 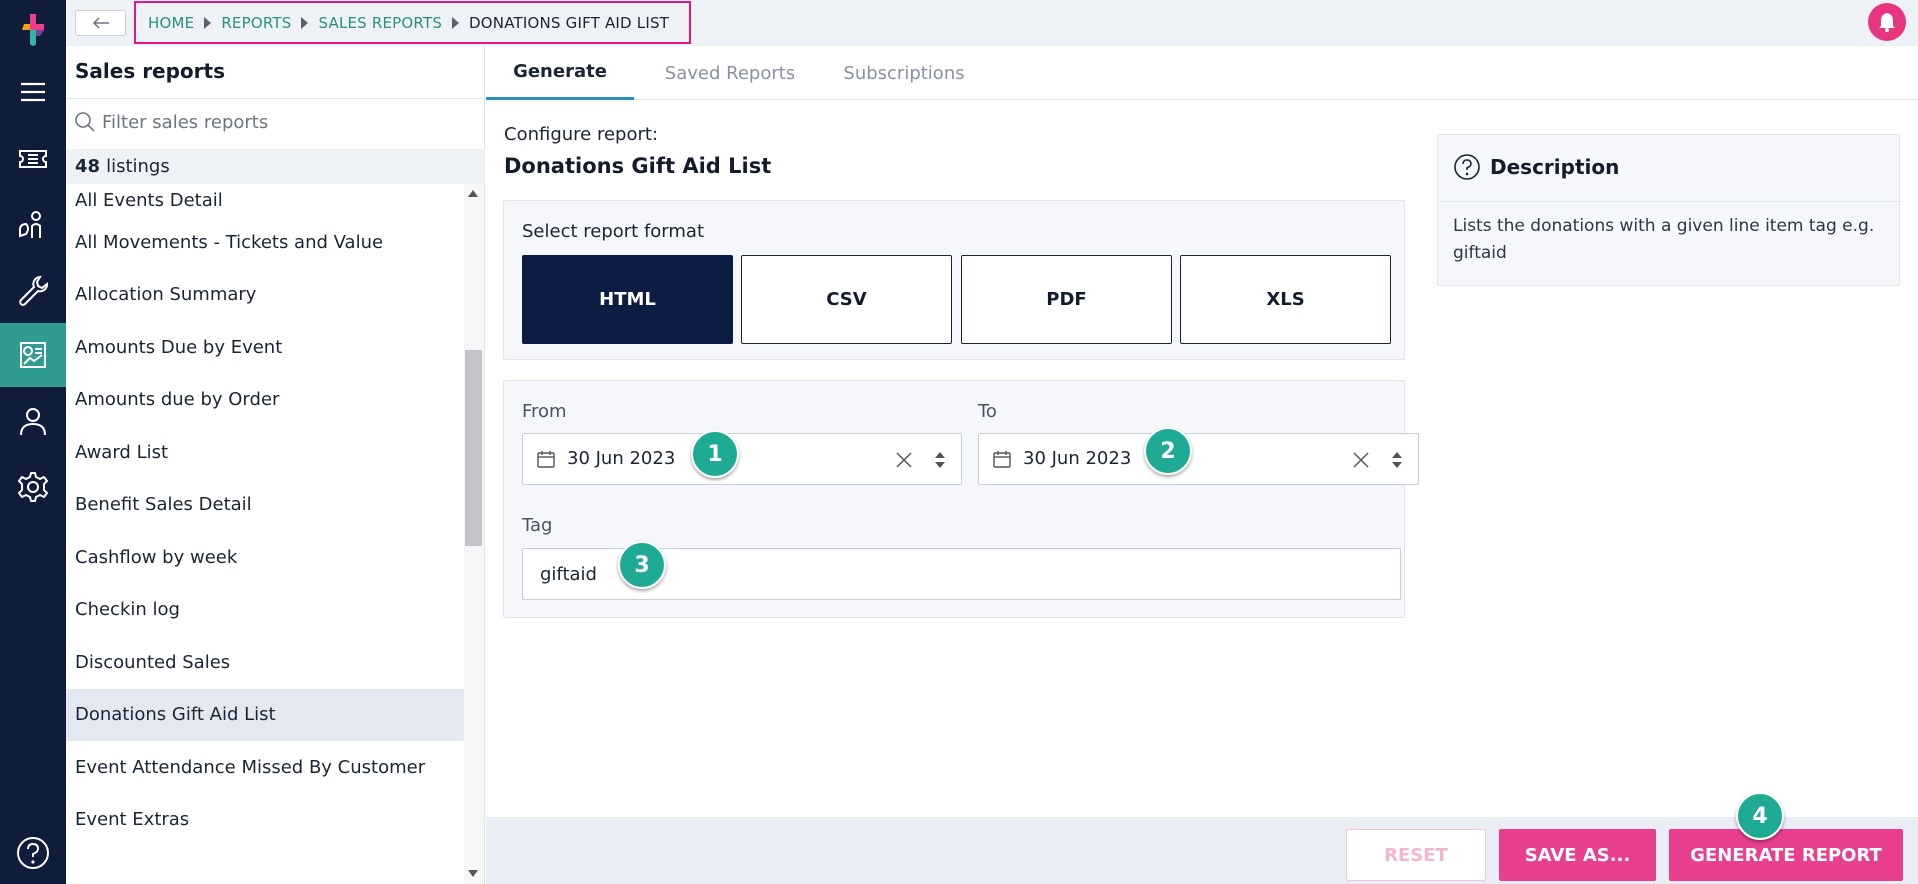 What do you see at coordinates (265, 295) in the screenshot?
I see `list-item: Allocation Summary` at bounding box center [265, 295].